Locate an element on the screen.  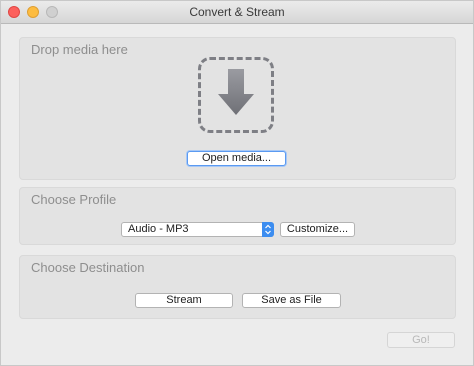
select-arrows-icon is located at coordinates (268, 229).